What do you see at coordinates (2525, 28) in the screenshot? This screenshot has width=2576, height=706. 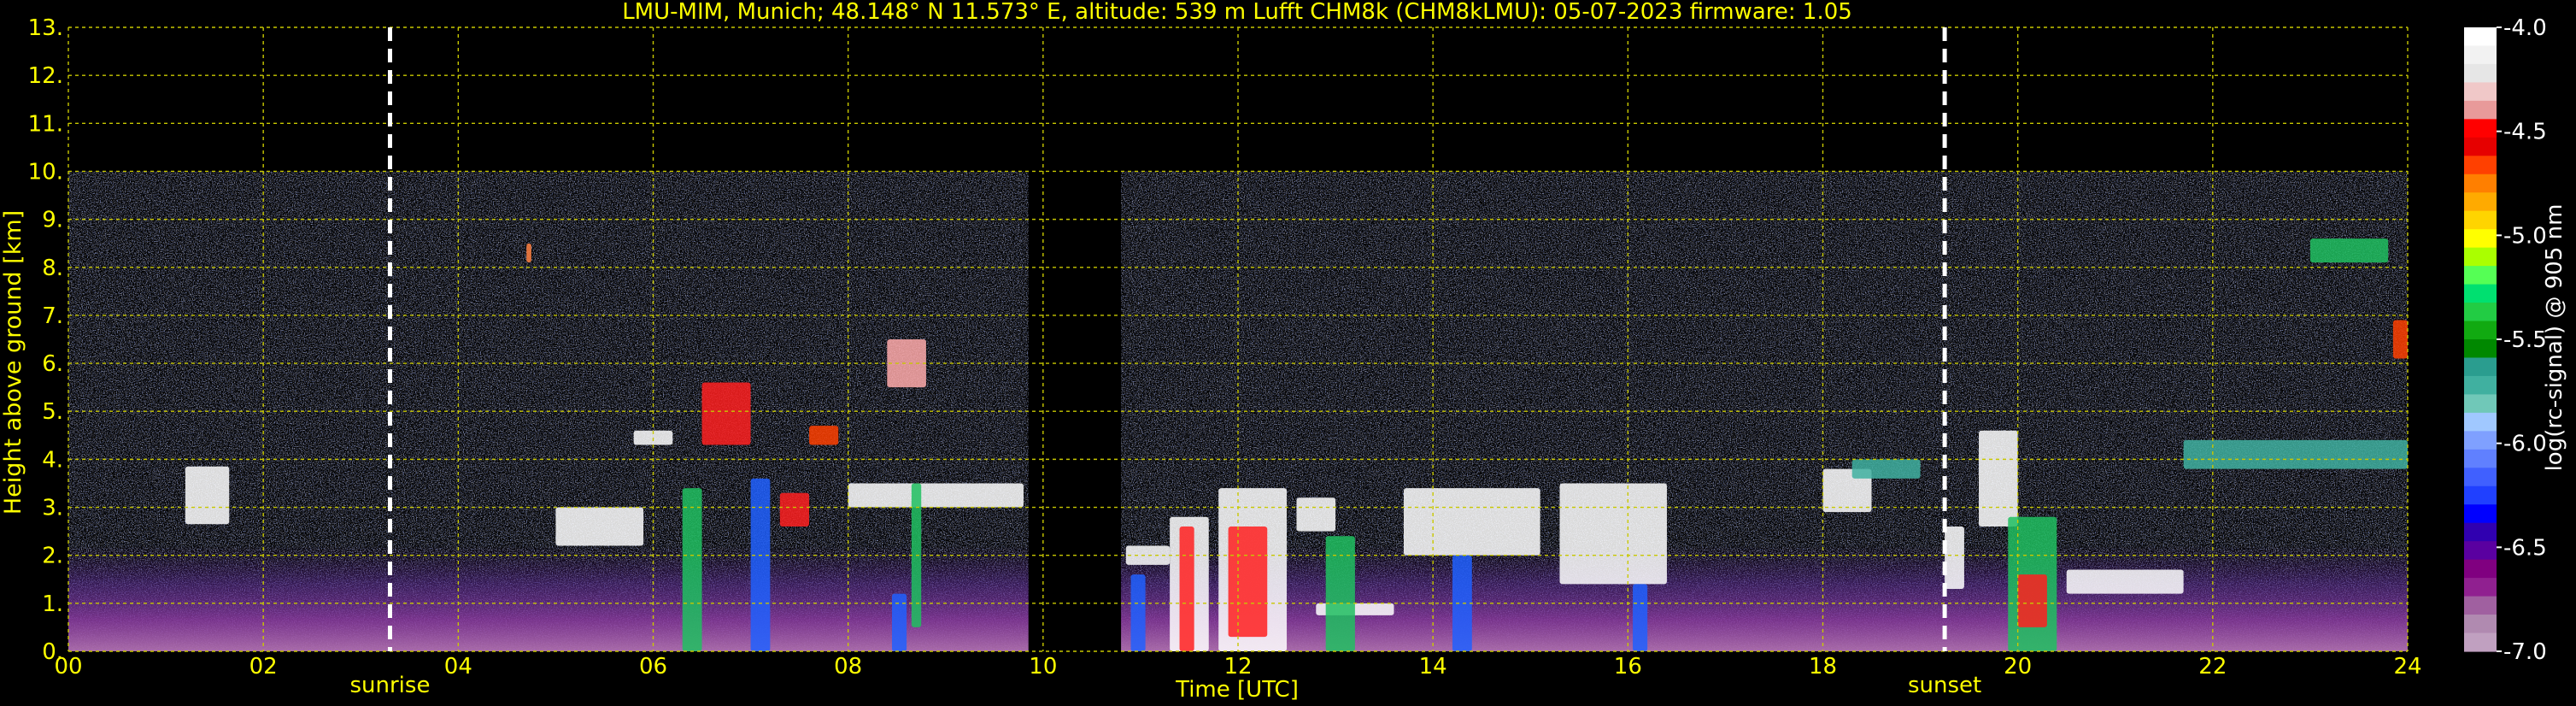 I see `colorbar-tick-label: -4.0` at bounding box center [2525, 28].